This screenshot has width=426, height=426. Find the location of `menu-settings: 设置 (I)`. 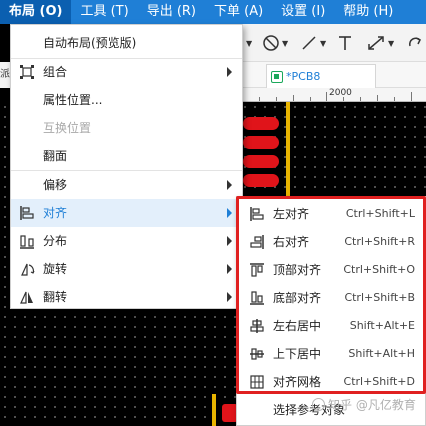

menu-settings: 设置 (I) is located at coordinates (303, 12).